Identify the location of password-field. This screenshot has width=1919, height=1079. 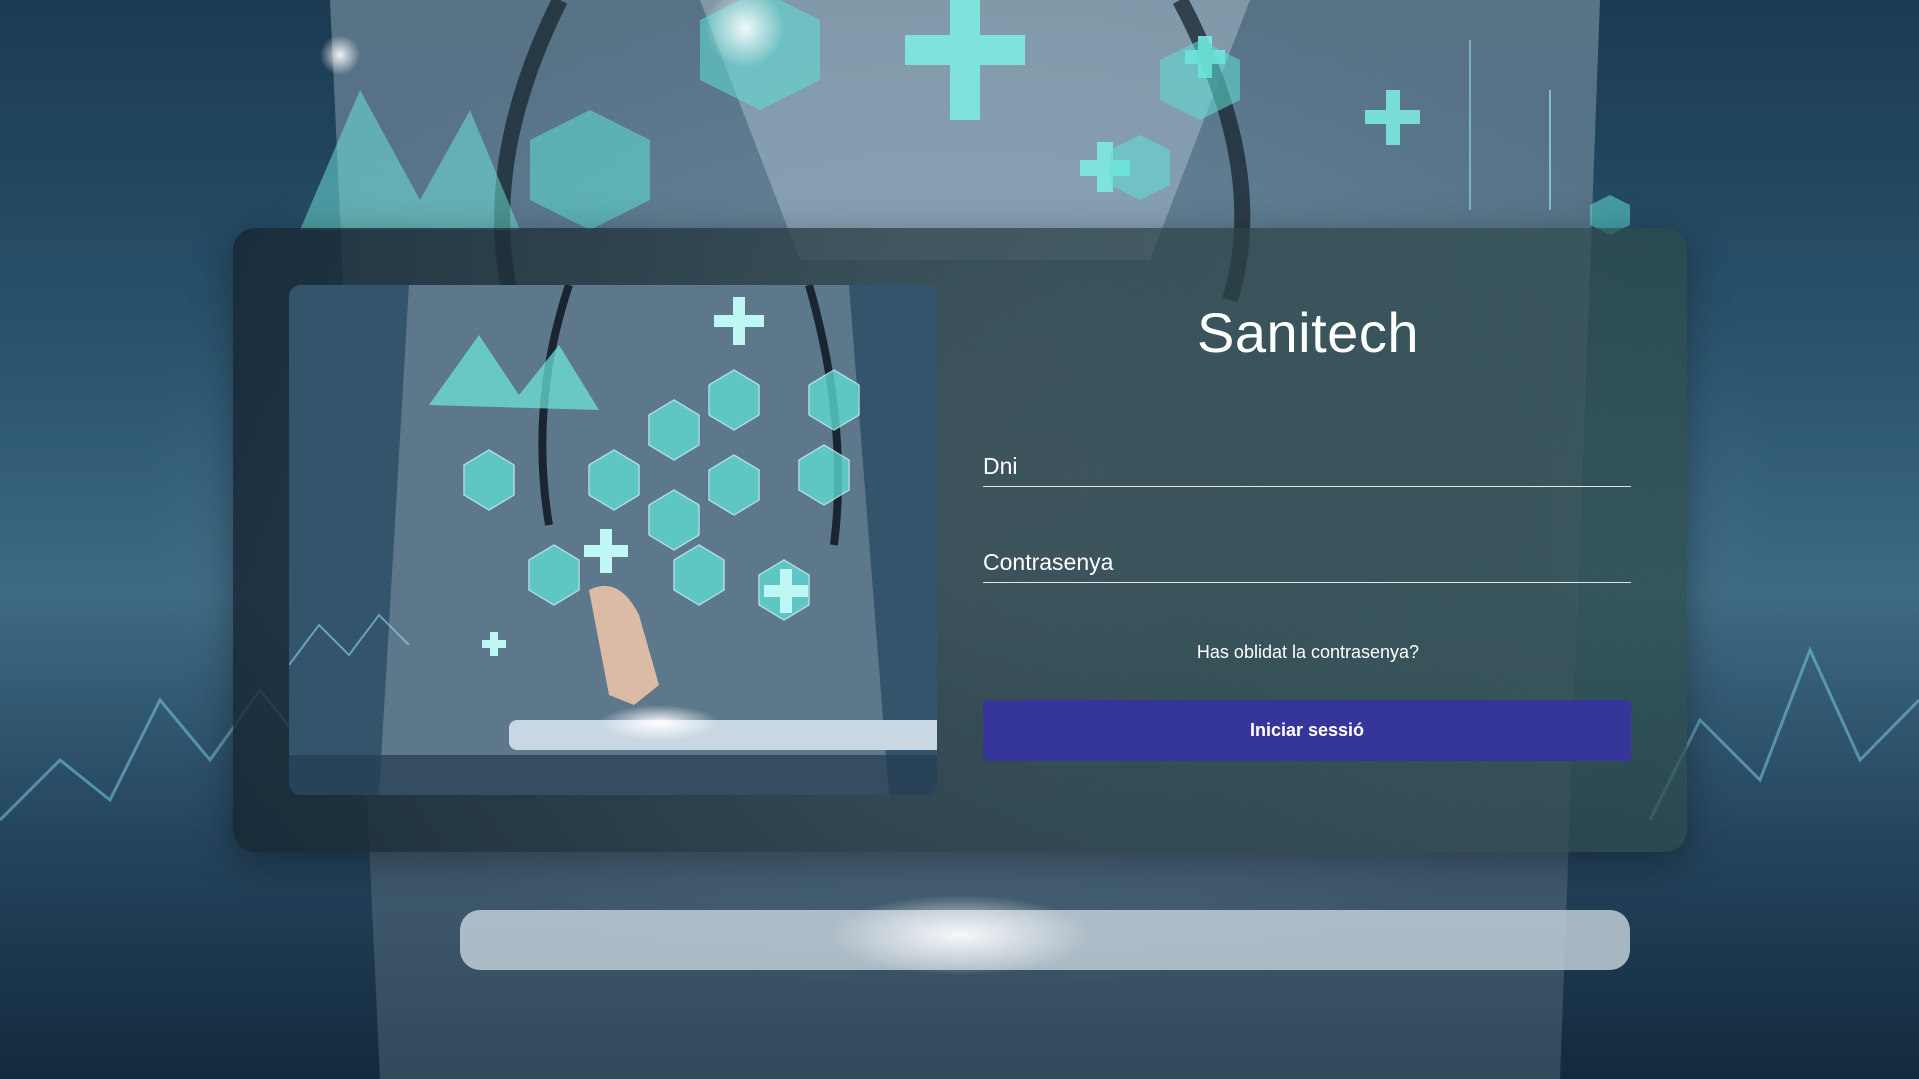
(1307, 560).